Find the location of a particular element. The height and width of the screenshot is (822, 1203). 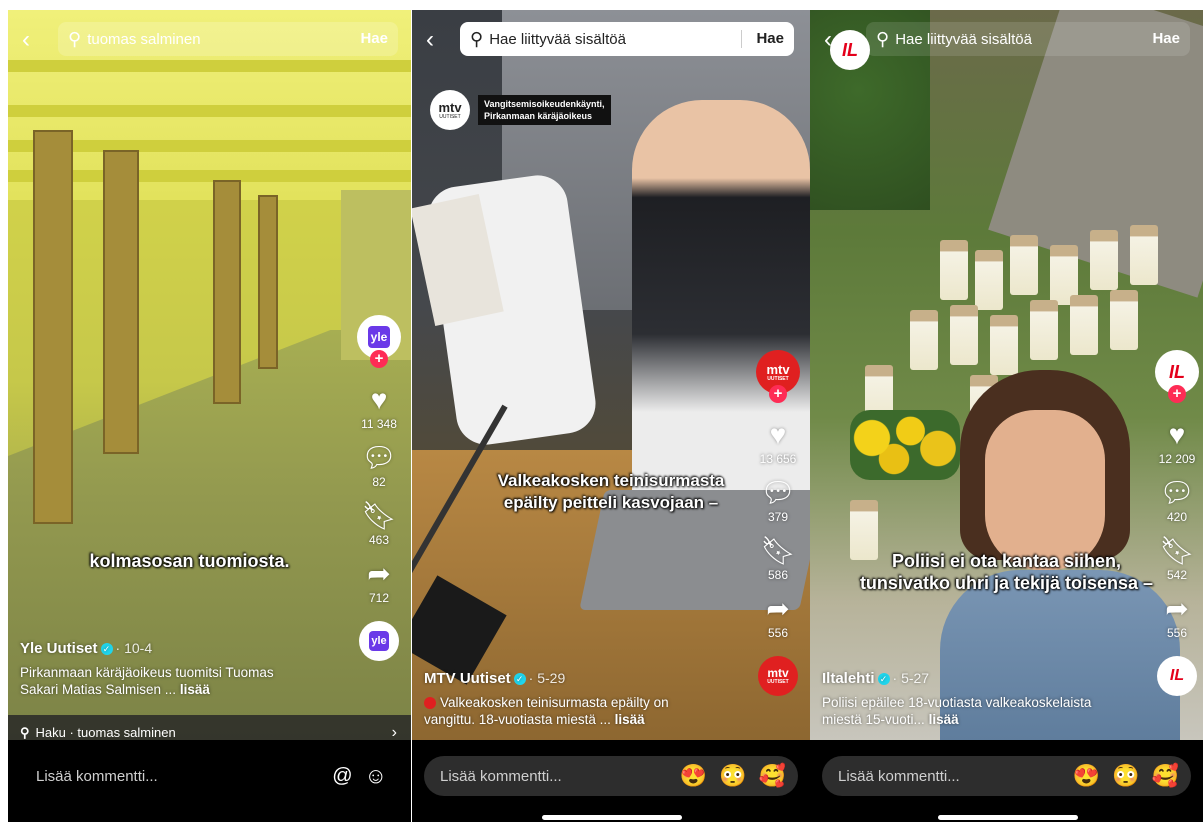

comment-action: 💬︎ 82 is located at coordinates (379, 466).